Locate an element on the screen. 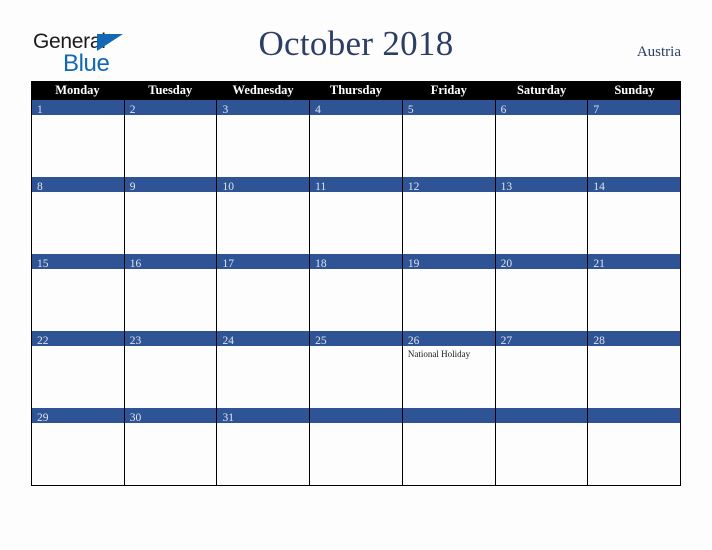  day-number-band: 29 is located at coordinates (78, 416).